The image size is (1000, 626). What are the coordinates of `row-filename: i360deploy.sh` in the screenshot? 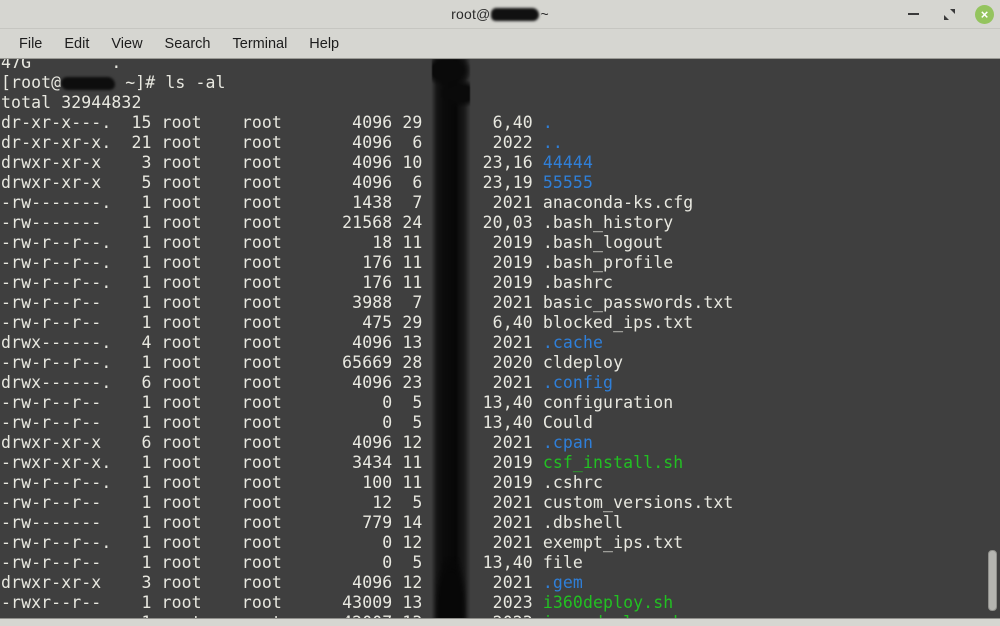 It's located at (608, 602).